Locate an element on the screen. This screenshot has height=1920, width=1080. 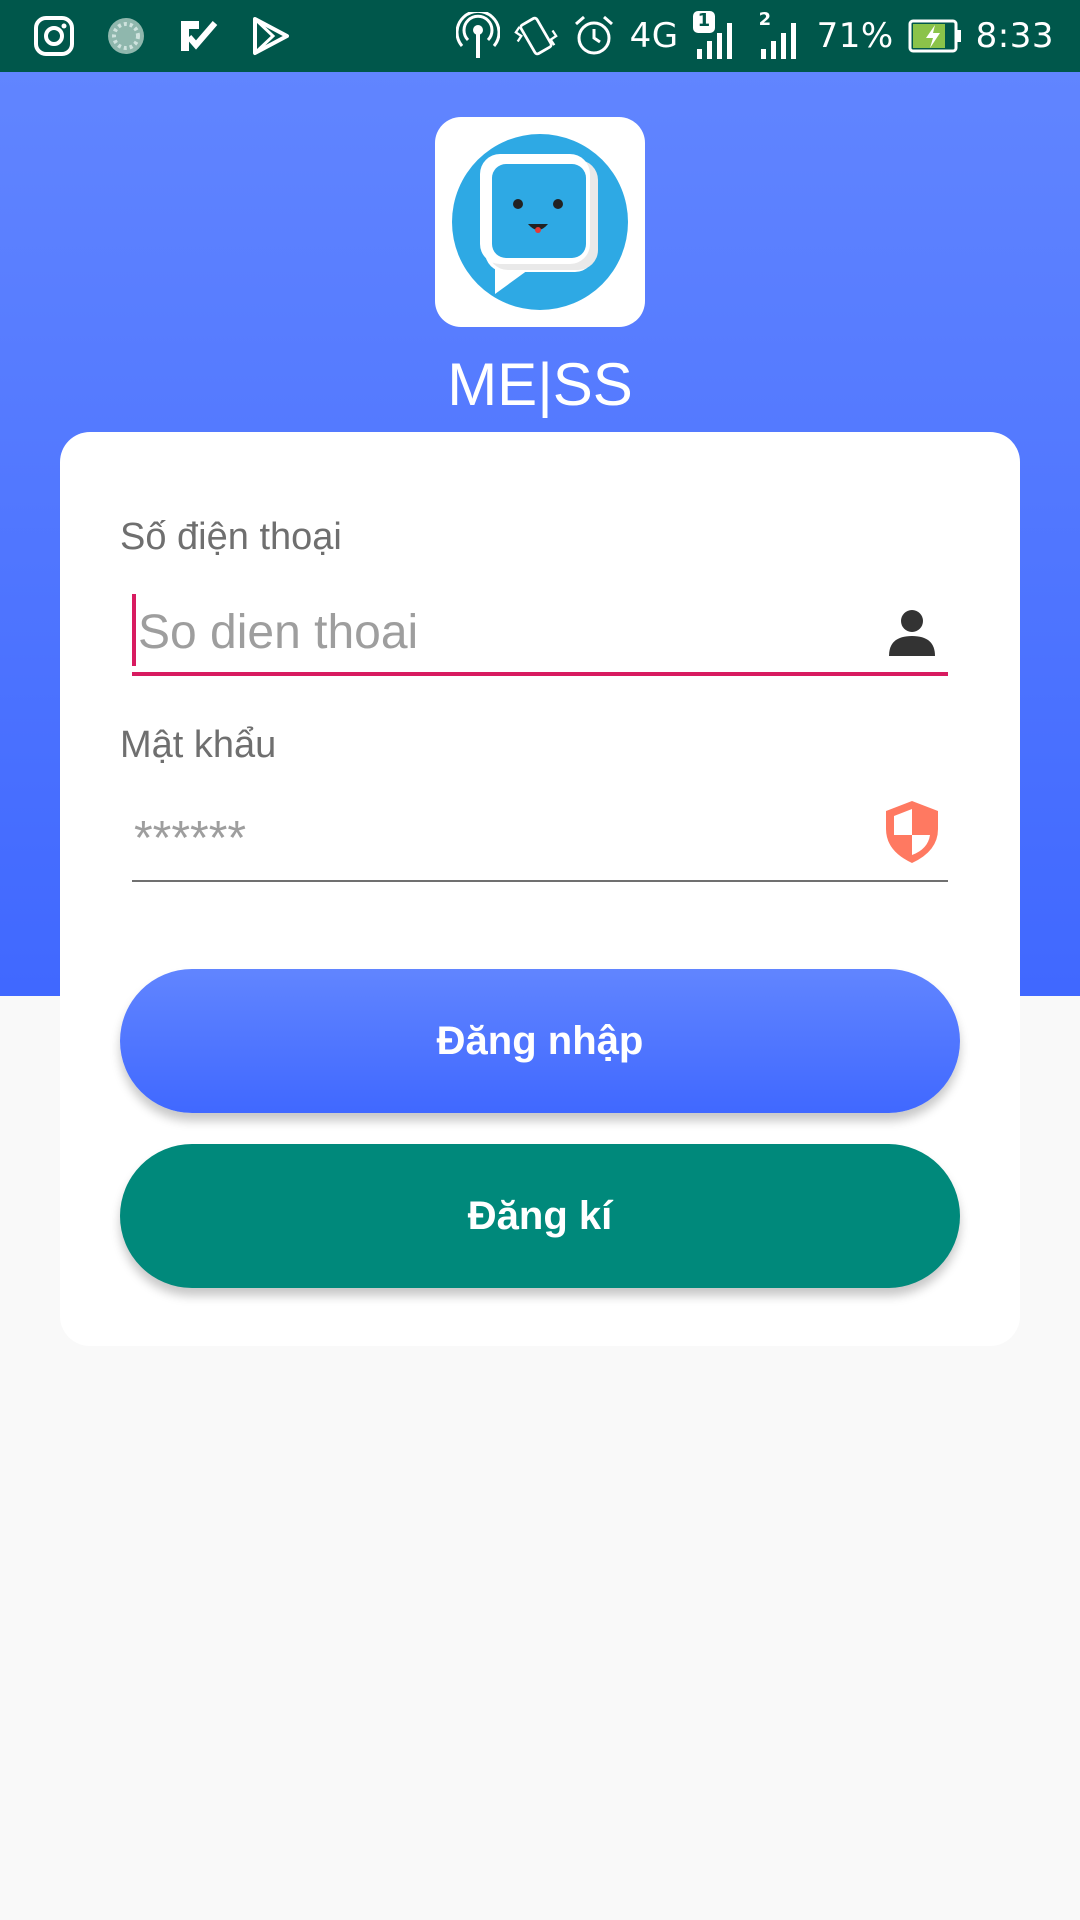
app-logo is located at coordinates (540, 222).